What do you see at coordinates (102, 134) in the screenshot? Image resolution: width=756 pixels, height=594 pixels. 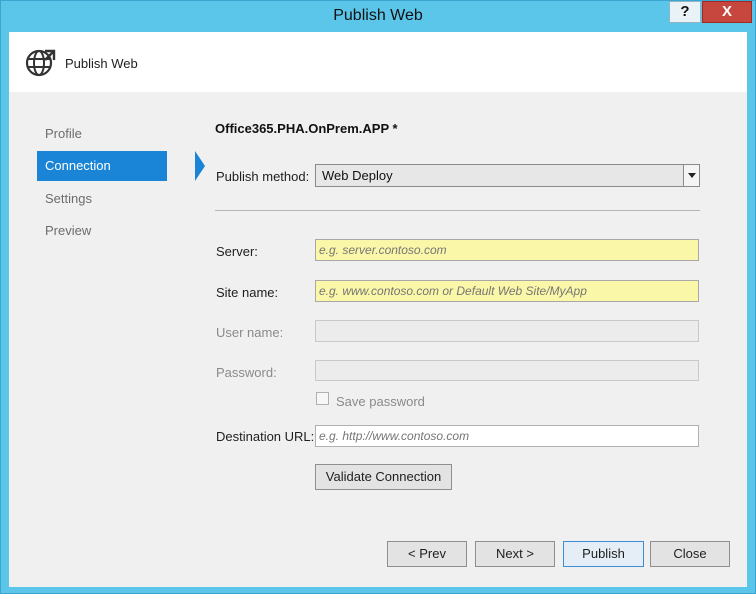 I see `nav-item-profile: Profile` at bounding box center [102, 134].